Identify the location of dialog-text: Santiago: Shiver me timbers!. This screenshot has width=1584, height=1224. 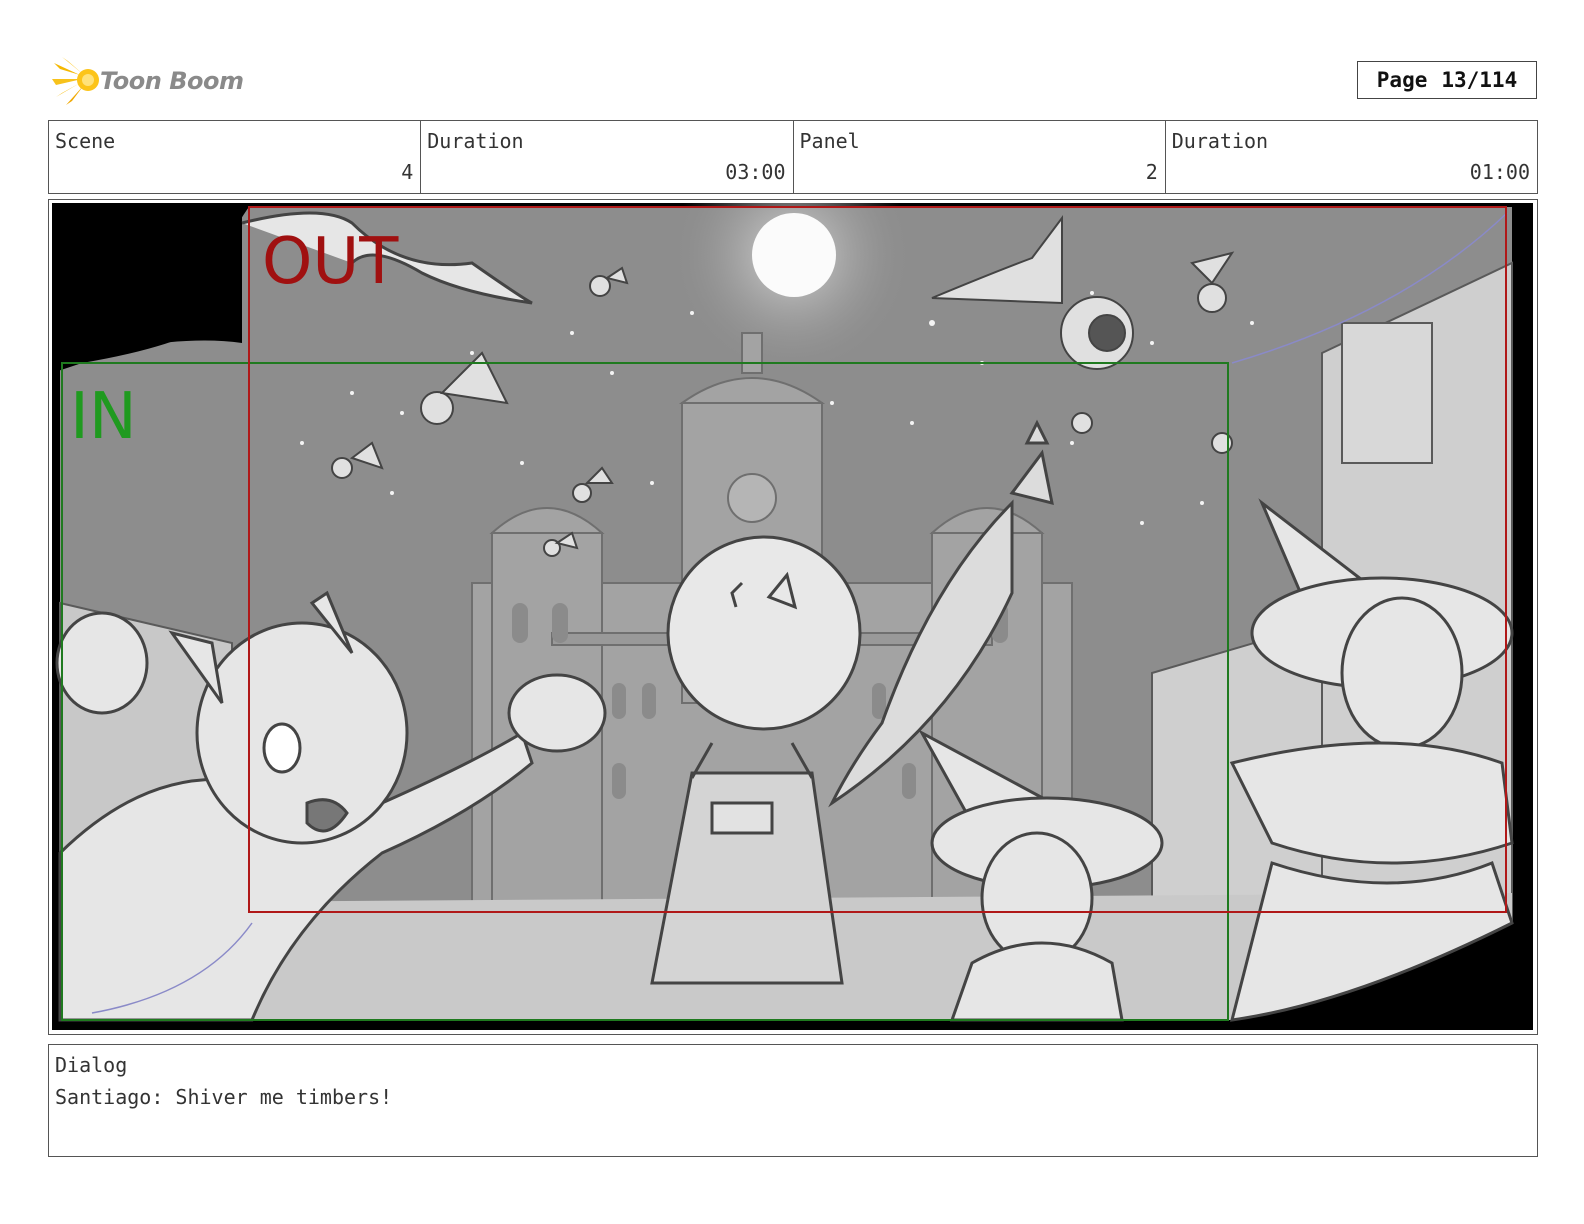
(224, 1097).